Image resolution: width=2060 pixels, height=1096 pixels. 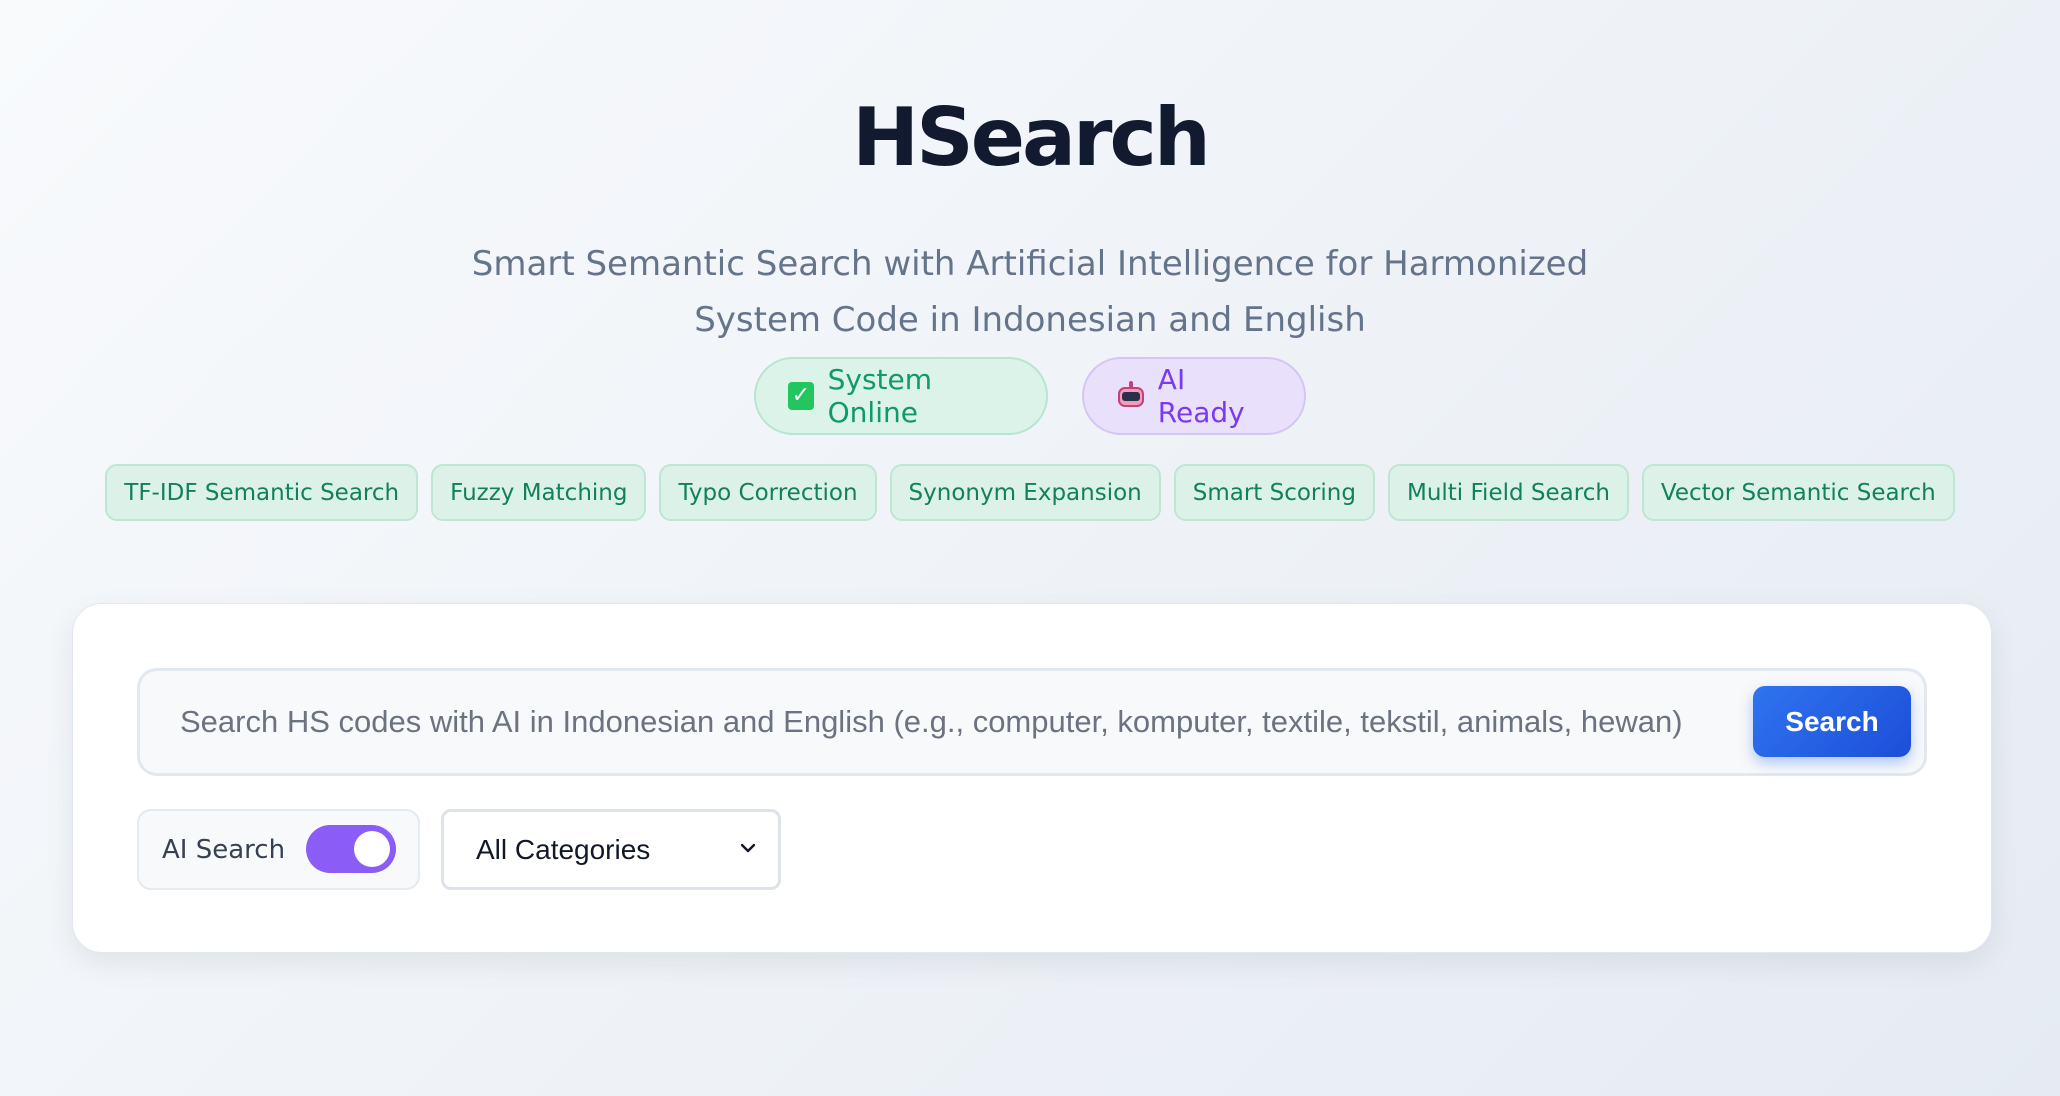 I want to click on feature-tag: Smart Scoring, so click(x=1274, y=492).